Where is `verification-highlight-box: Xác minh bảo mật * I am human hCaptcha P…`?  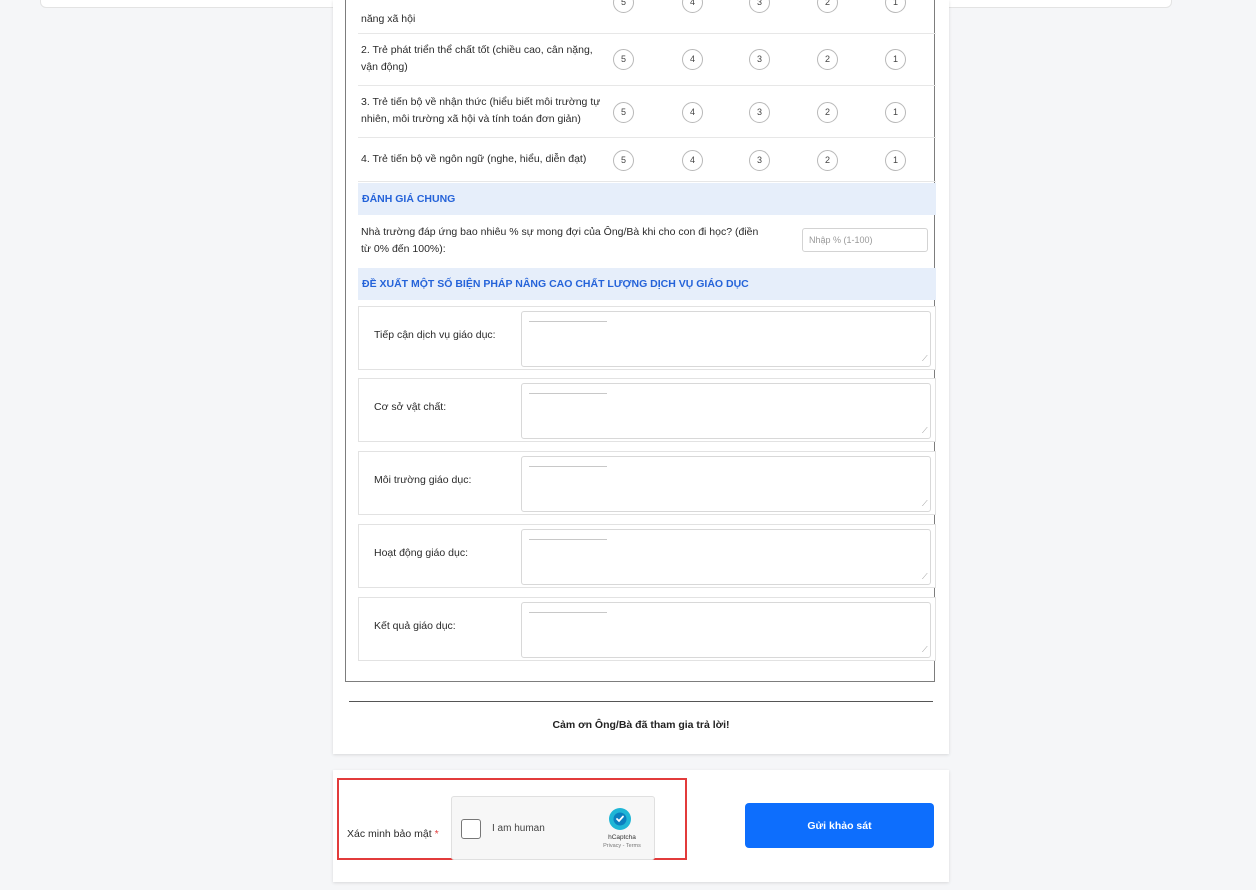 verification-highlight-box: Xác minh bảo mật * I am human hCaptcha P… is located at coordinates (512, 819).